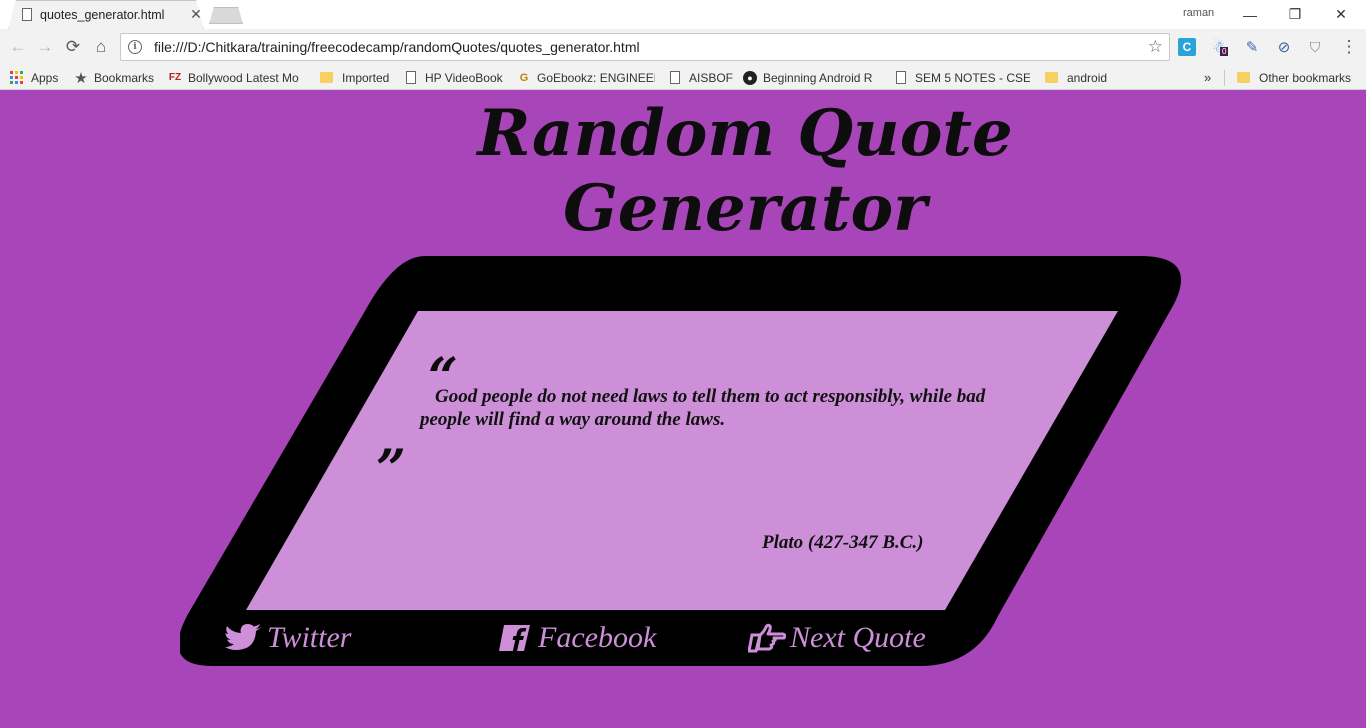 This screenshot has height=728, width=1366. What do you see at coordinates (745, 171) in the screenshot?
I see `page-title: Random Quote Generator` at bounding box center [745, 171].